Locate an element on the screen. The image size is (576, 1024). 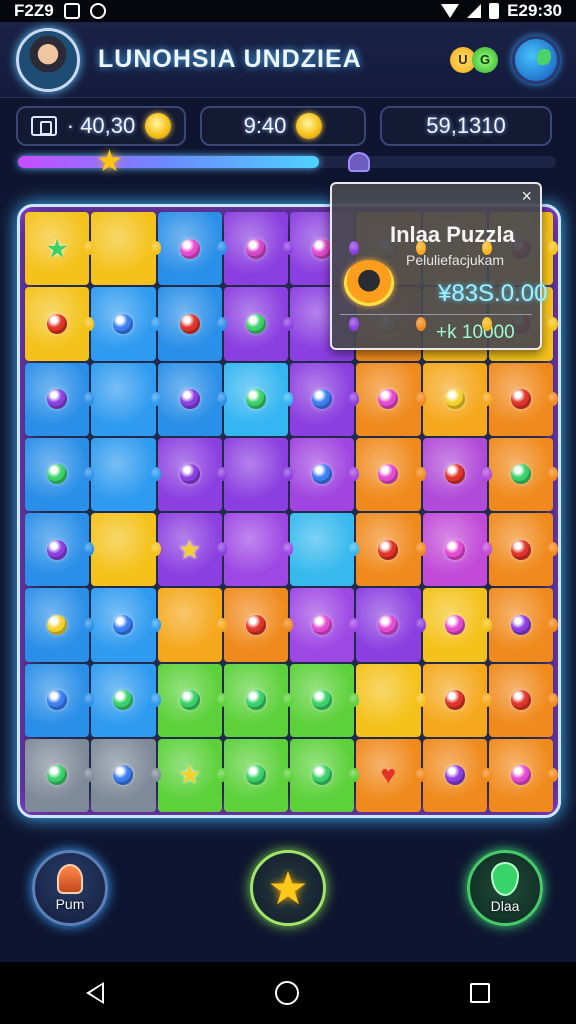
score-stat: 59,1310 is located at coordinates (466, 126).